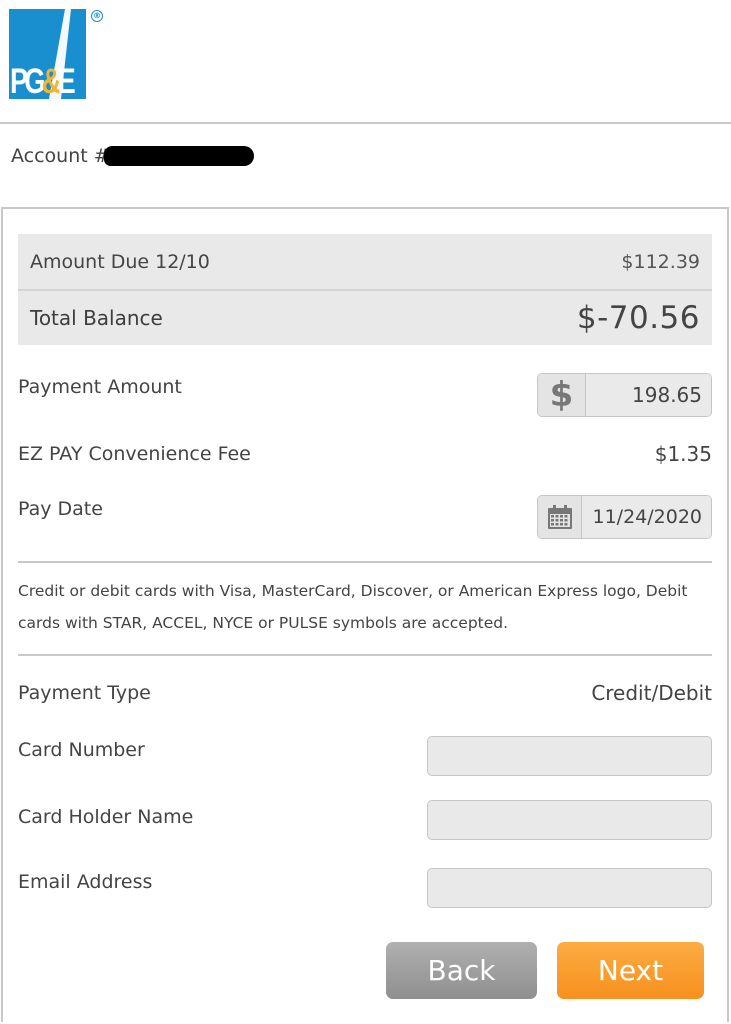 Image resolution: width=731 pixels, height=1024 pixels. Describe the element at coordinates (178, 156) in the screenshot. I see `account-redaction` at that location.